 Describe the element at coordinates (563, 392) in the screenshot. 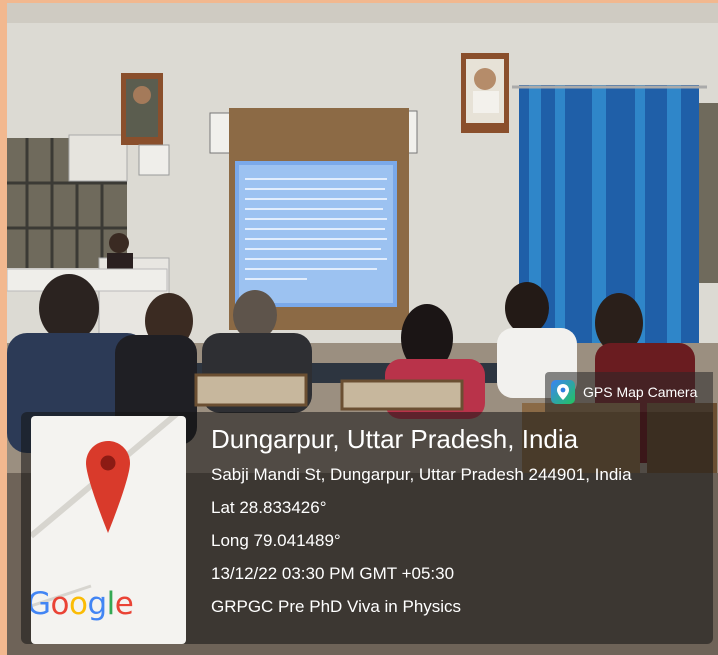

I see `gps-map-camera-icon` at that location.